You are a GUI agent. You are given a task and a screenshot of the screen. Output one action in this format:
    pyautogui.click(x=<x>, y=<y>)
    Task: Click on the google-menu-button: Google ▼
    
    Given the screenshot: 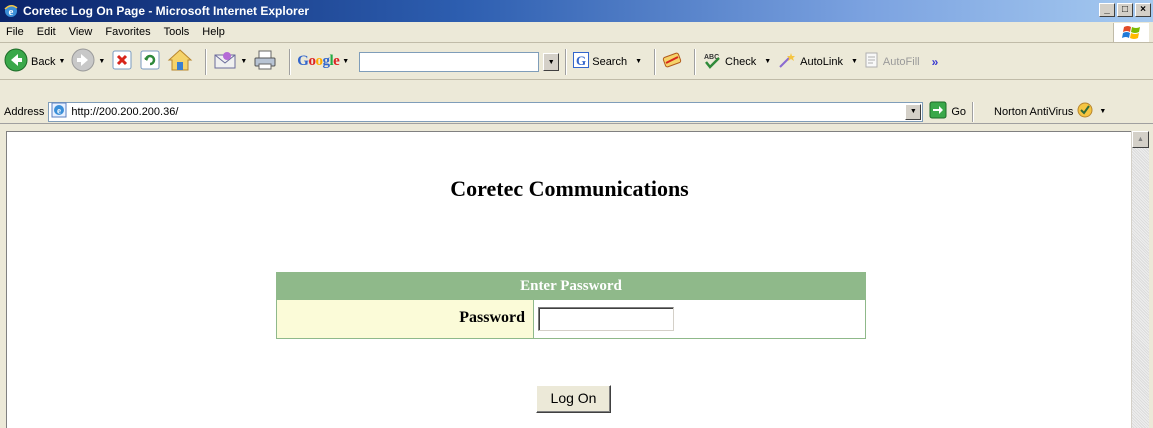 What is the action you would take?
    pyautogui.click(x=323, y=62)
    